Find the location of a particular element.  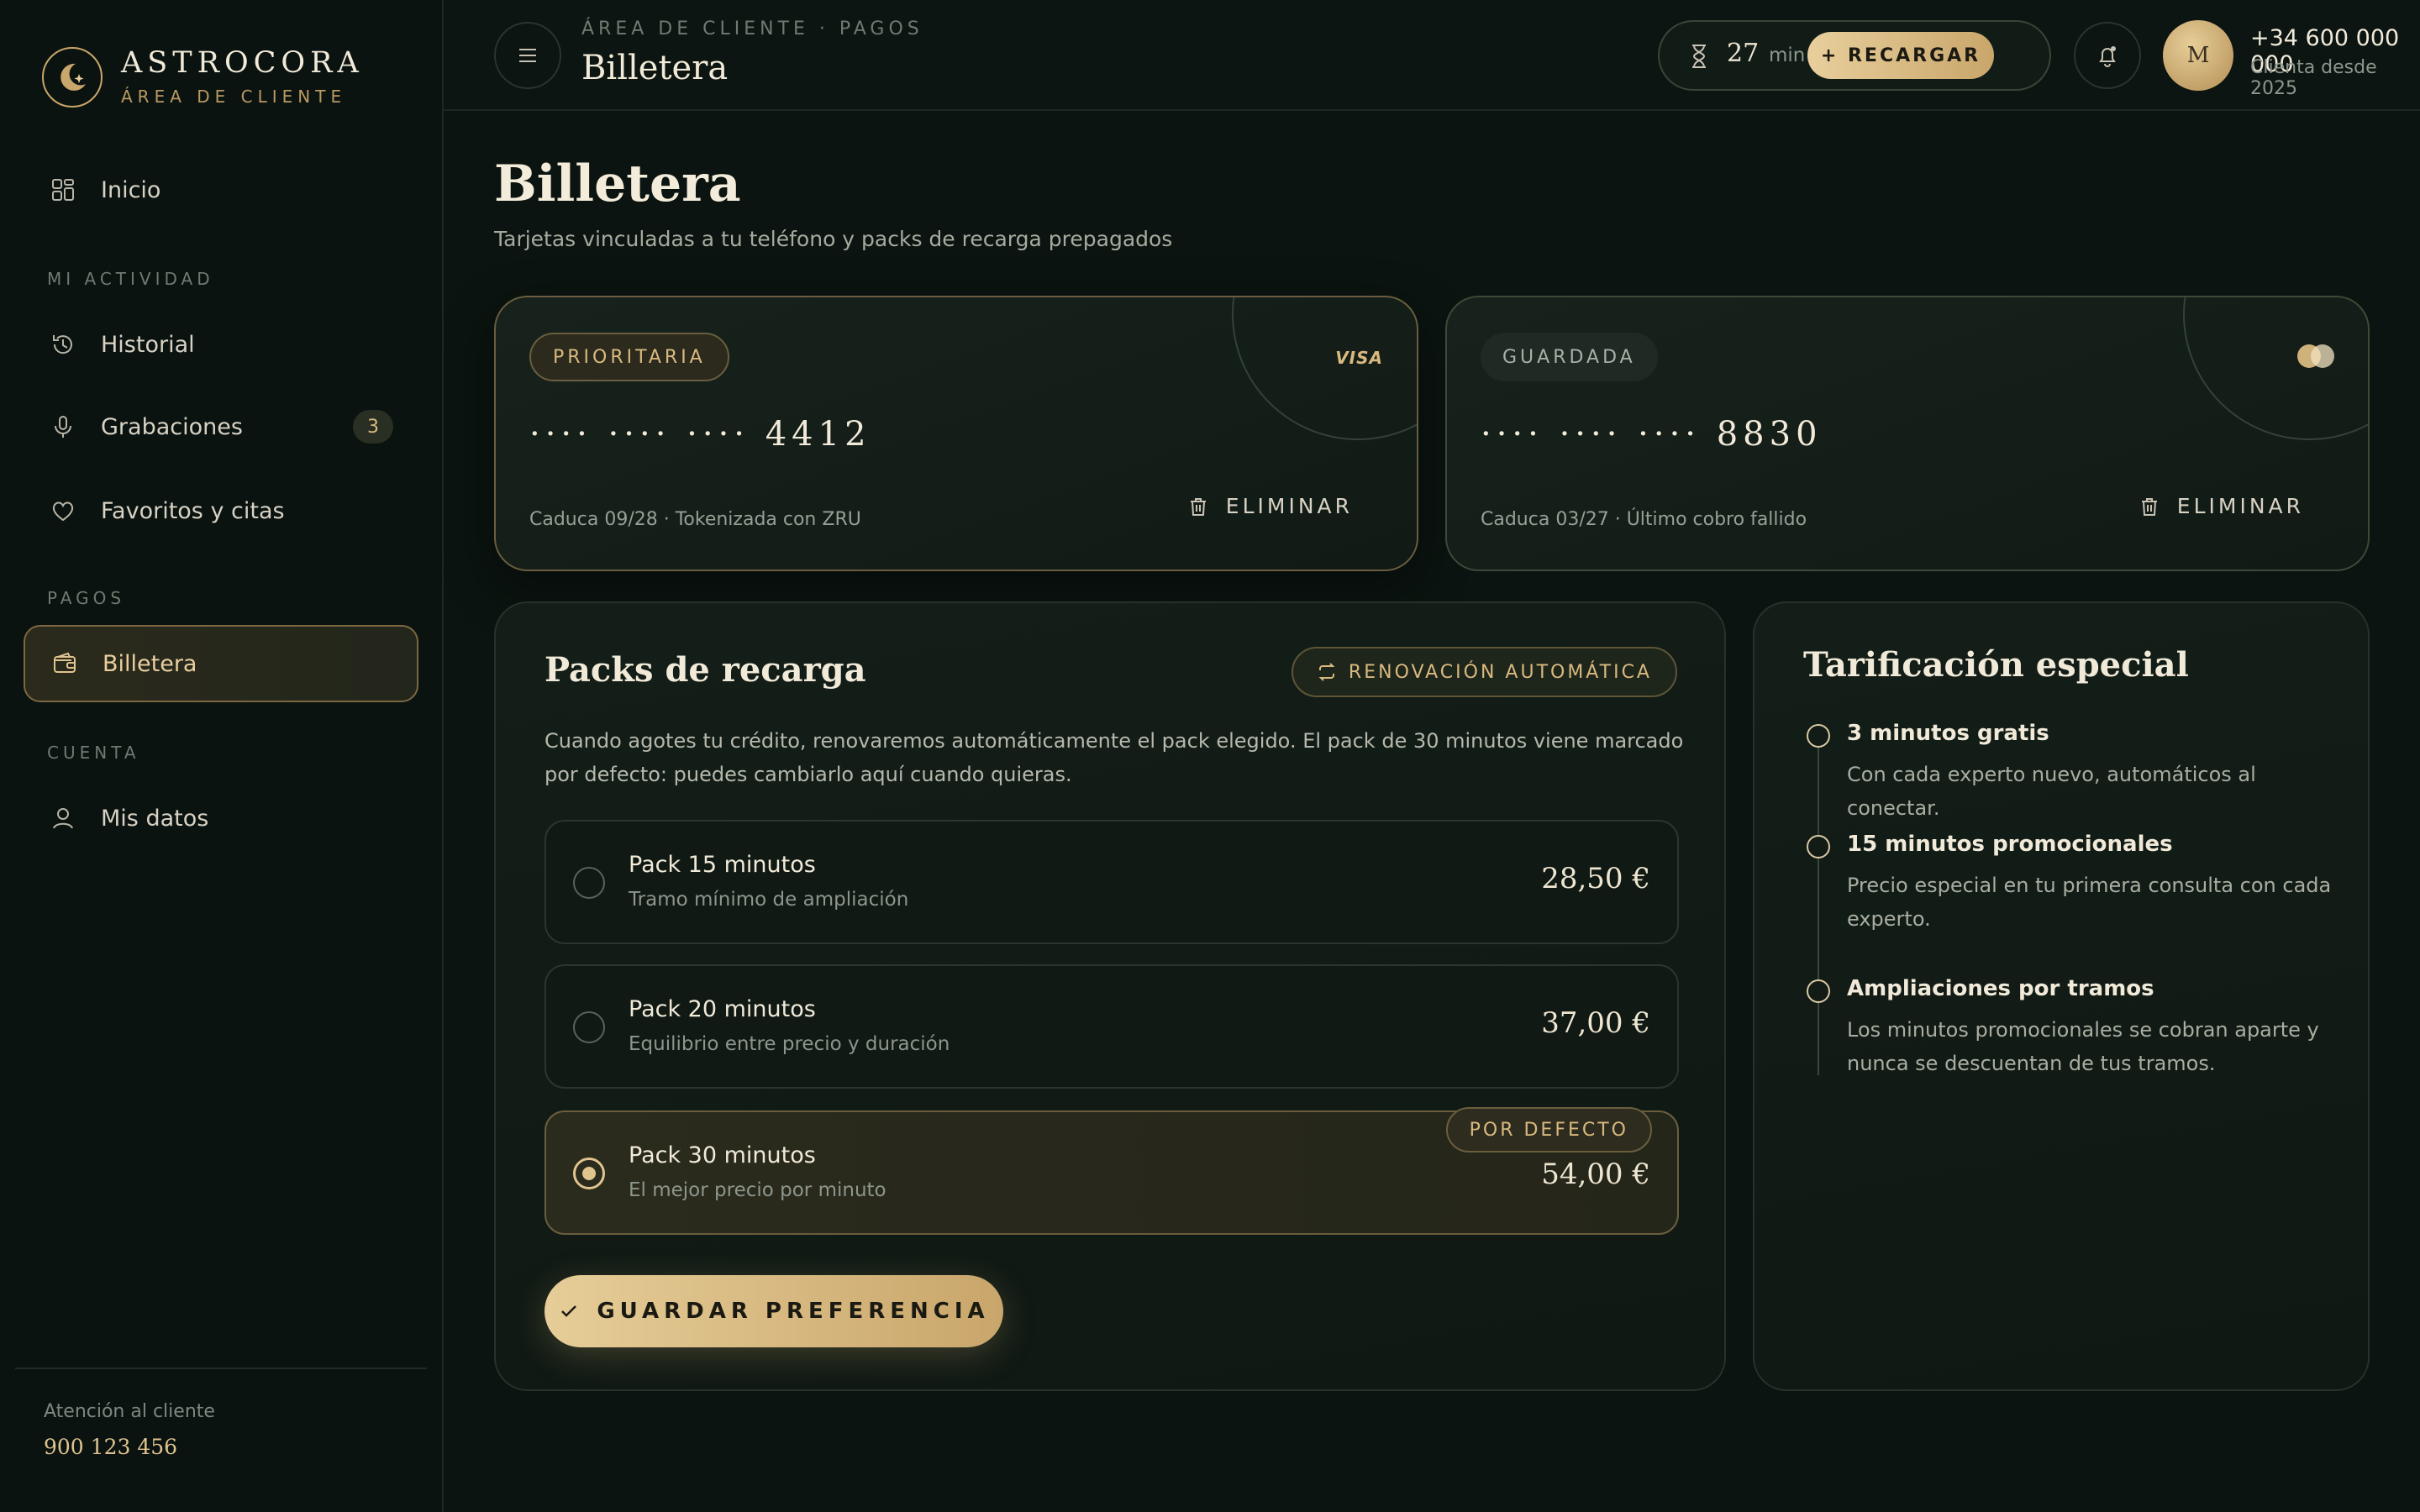

pack-name: Pack 15 minutos is located at coordinates (722, 865).